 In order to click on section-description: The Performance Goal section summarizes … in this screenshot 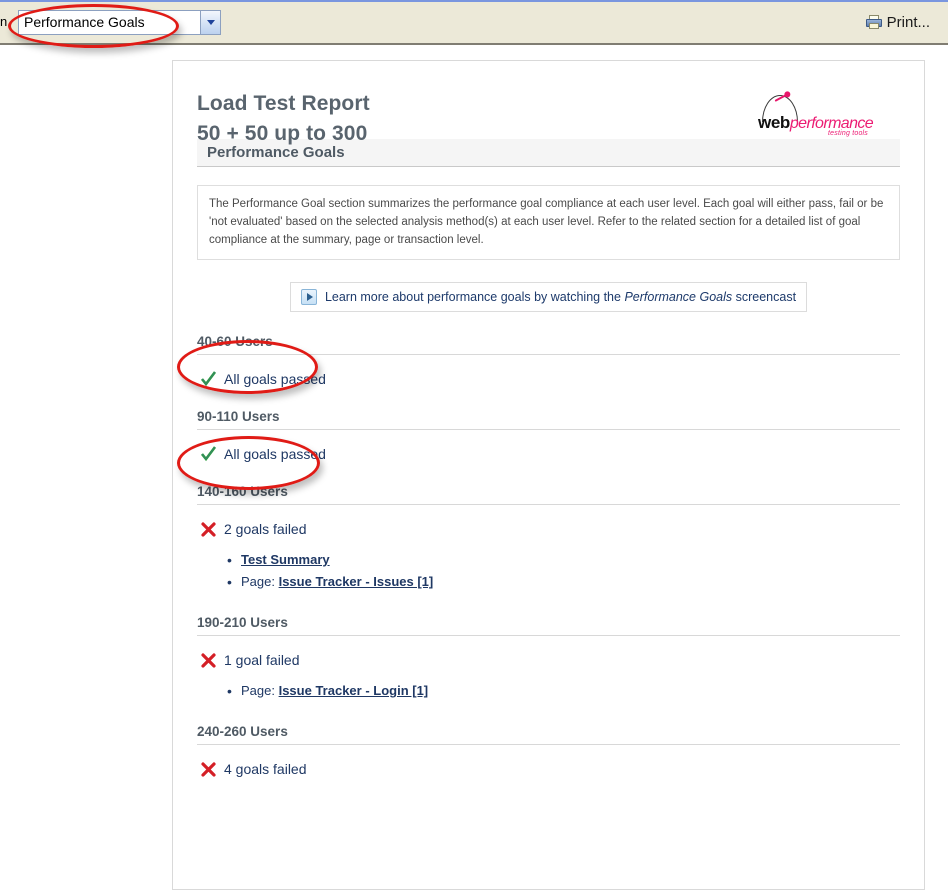, I will do `click(548, 222)`.